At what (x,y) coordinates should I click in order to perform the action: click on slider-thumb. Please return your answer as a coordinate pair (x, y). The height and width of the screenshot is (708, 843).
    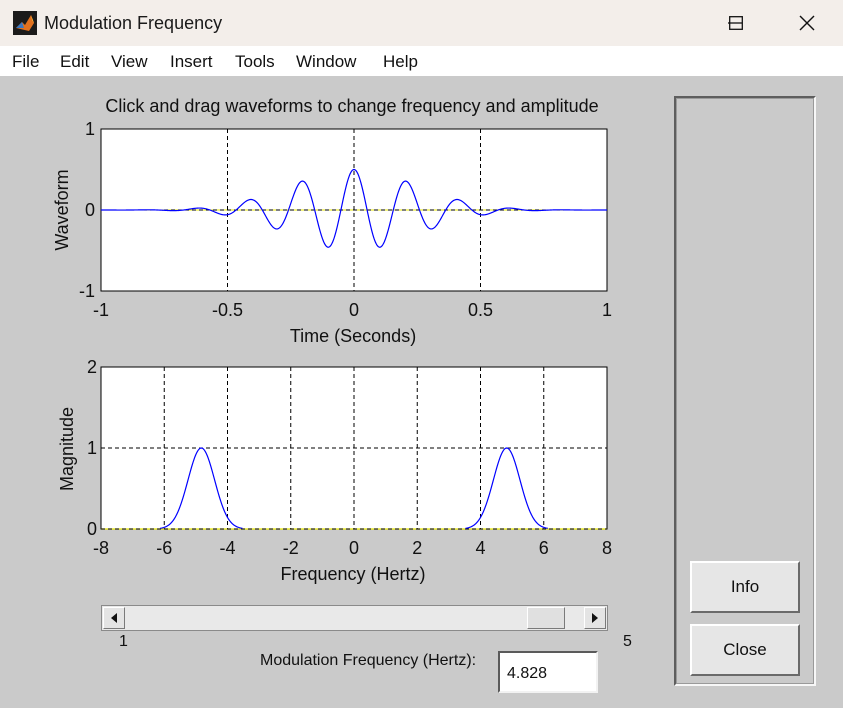
    Looking at the image, I should click on (545, 618).